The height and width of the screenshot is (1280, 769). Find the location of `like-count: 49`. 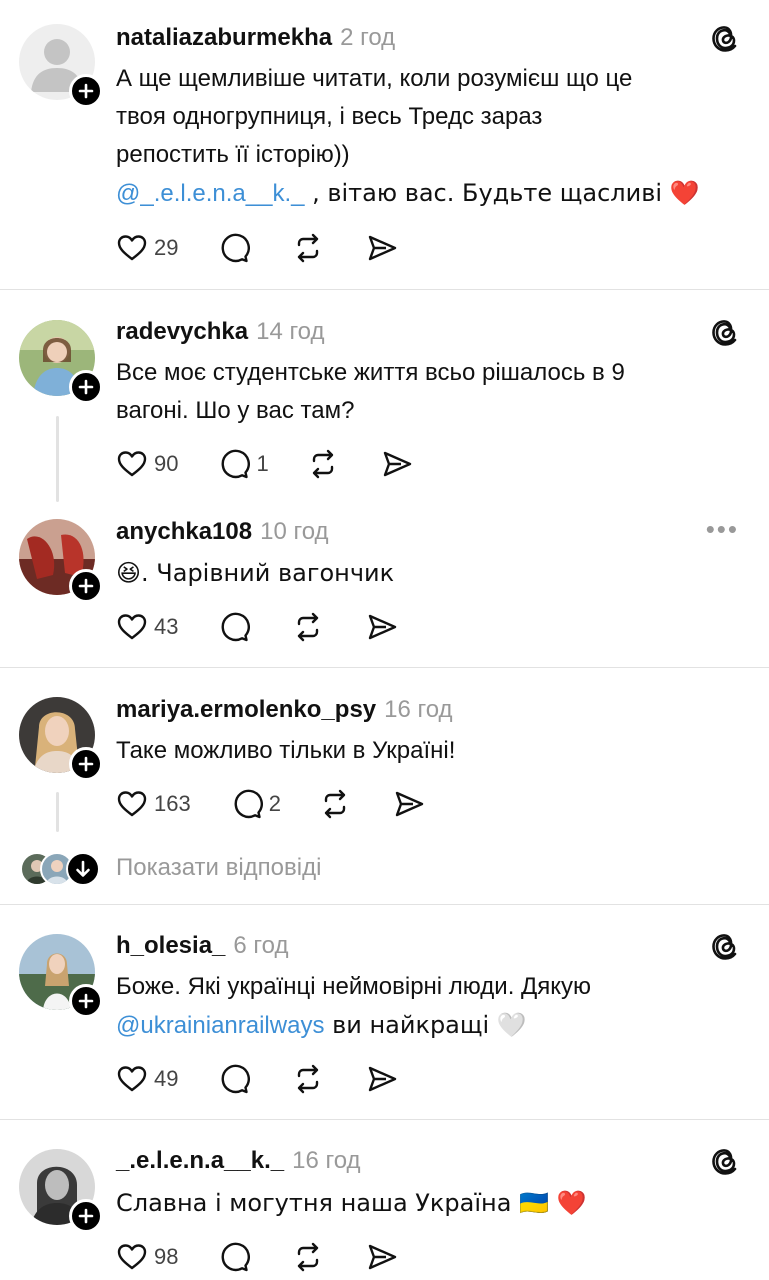

like-count: 49 is located at coordinates (166, 1078).